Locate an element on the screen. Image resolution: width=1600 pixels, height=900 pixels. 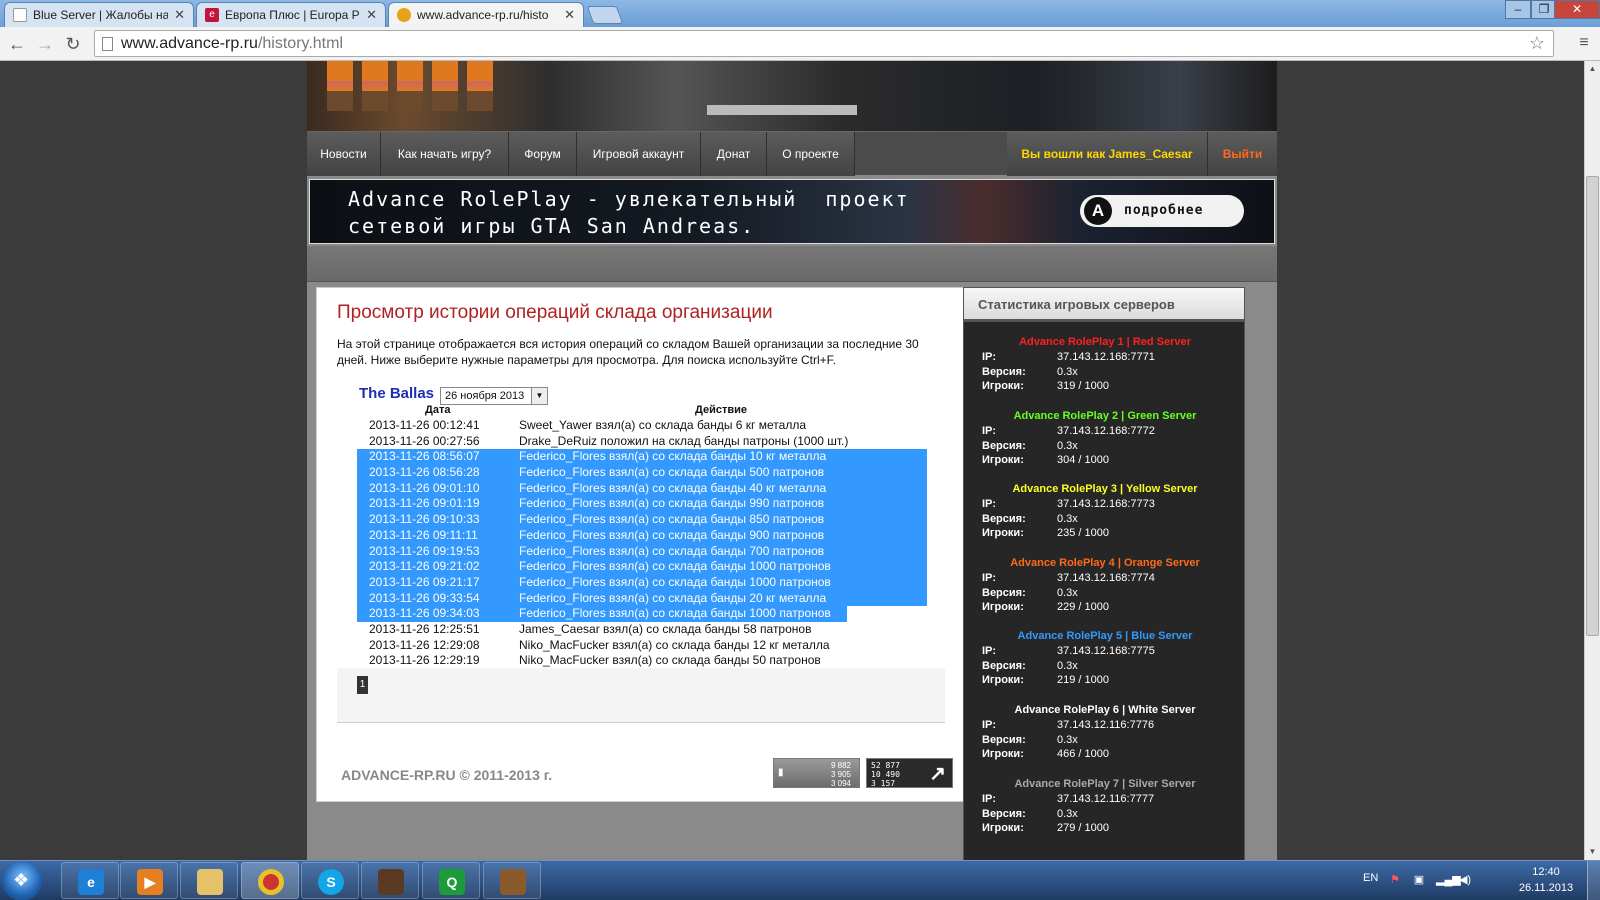
liveinternet-counter: 52 877 10 490 3 157 ↗ is located at coordinates (909, 773).